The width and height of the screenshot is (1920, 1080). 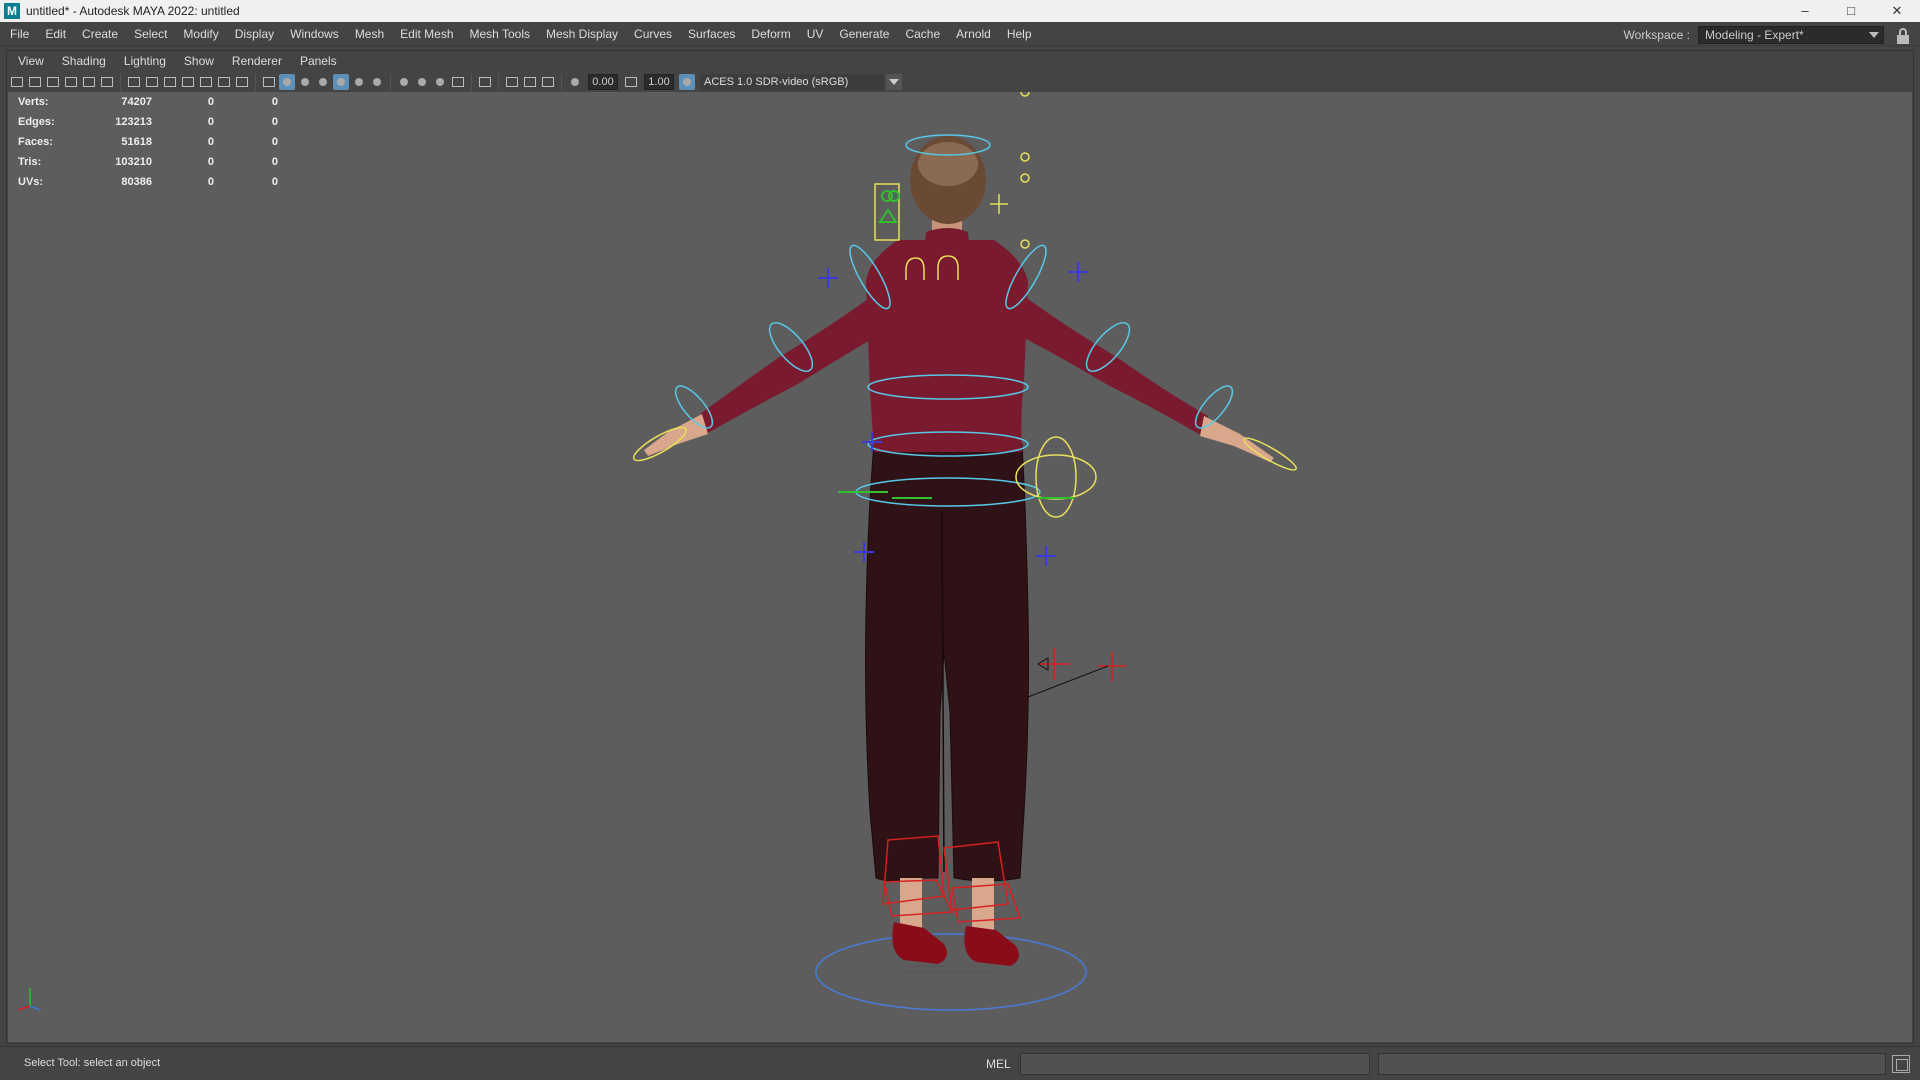 I want to click on left-arm, so click(x=792, y=363).